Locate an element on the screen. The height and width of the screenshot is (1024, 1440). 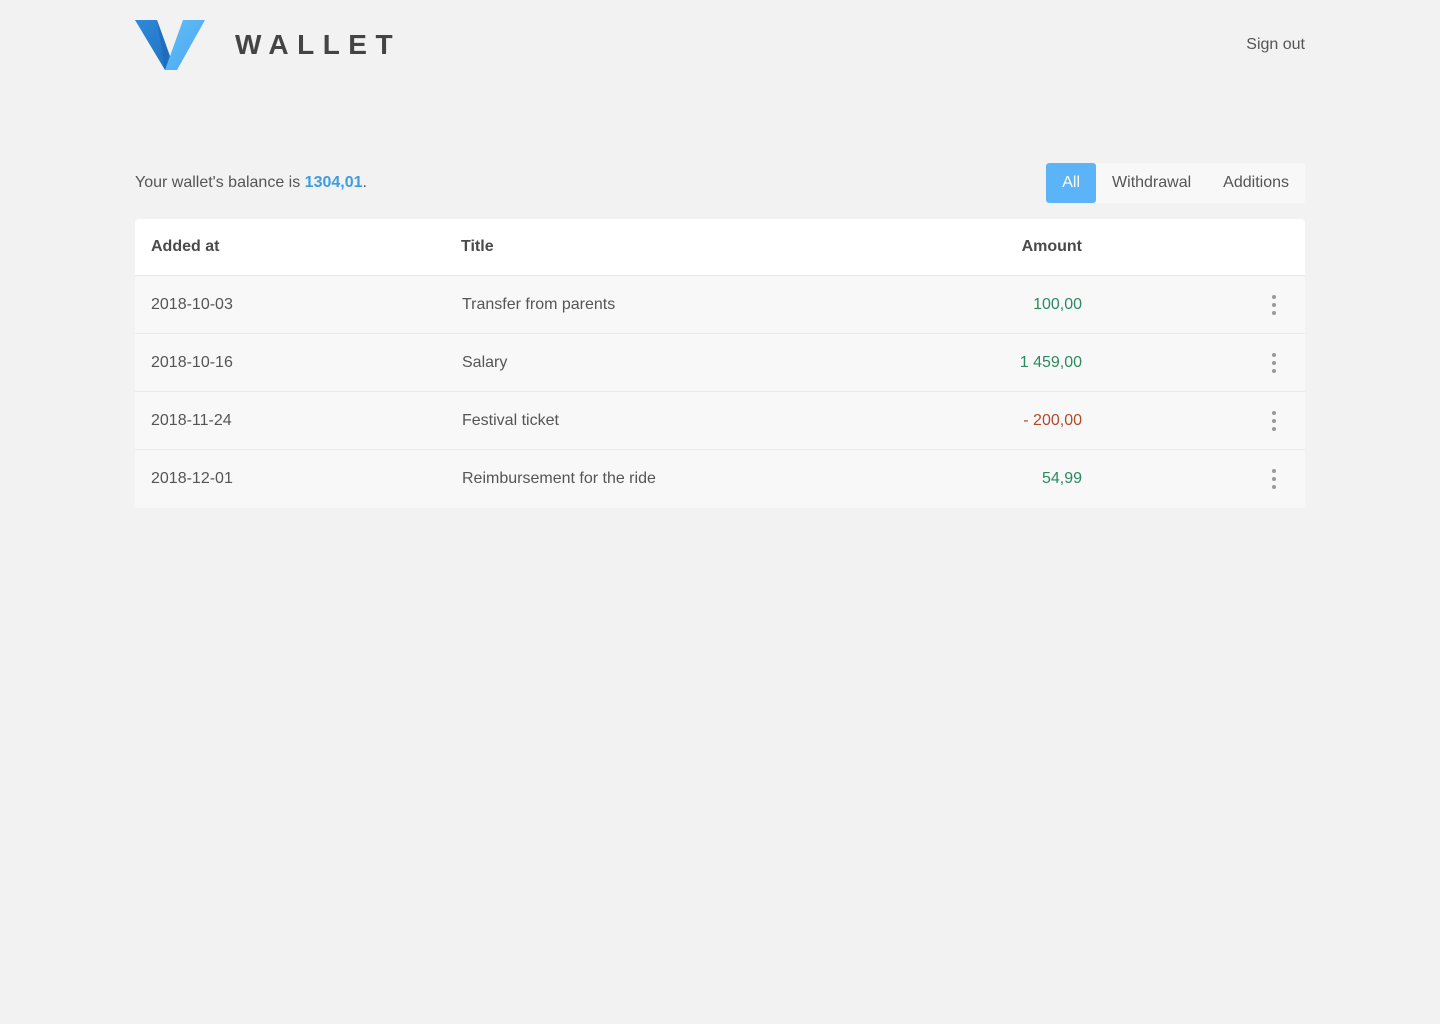
row-amount: - 200,00 is located at coordinates (1052, 420).